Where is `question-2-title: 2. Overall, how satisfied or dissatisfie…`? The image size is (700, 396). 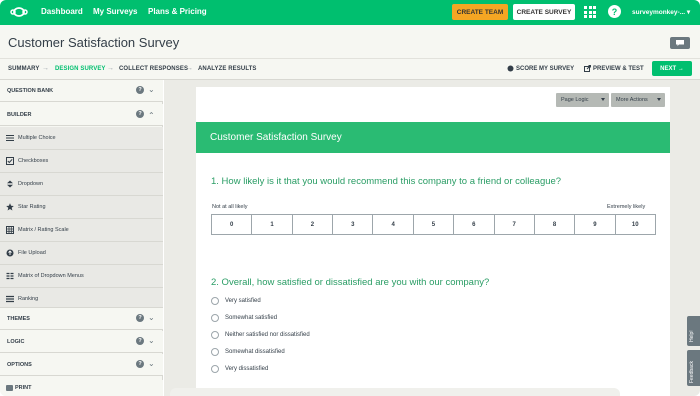 question-2-title: 2. Overall, how satisfied or dissatisfie… is located at coordinates (350, 282).